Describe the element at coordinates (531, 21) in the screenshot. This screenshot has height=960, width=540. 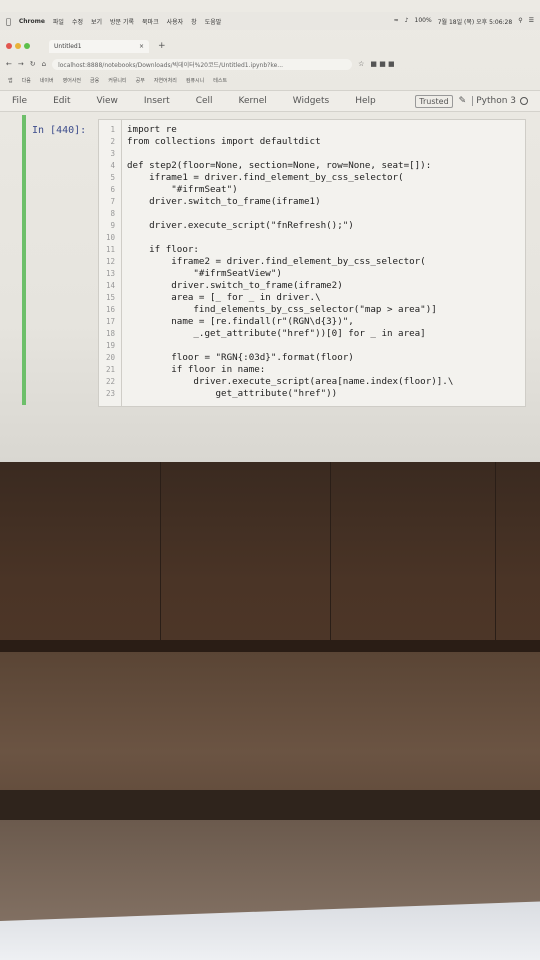
I see `list-icon: ☰` at that location.